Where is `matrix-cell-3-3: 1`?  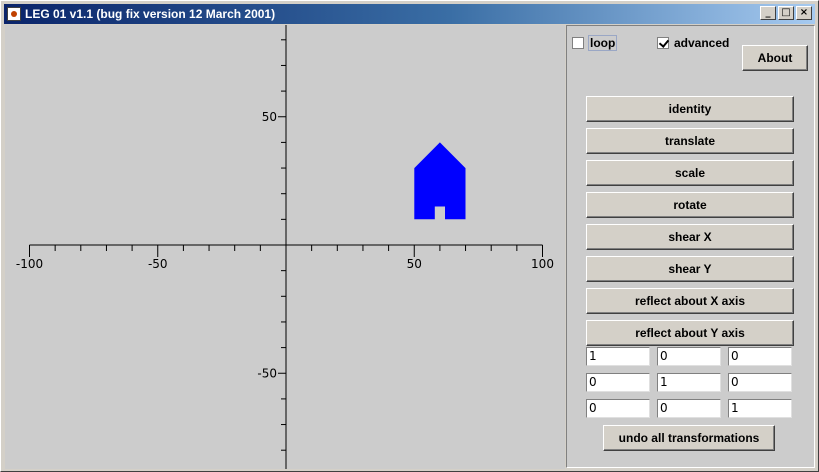
matrix-cell-3-3: 1 is located at coordinates (760, 408).